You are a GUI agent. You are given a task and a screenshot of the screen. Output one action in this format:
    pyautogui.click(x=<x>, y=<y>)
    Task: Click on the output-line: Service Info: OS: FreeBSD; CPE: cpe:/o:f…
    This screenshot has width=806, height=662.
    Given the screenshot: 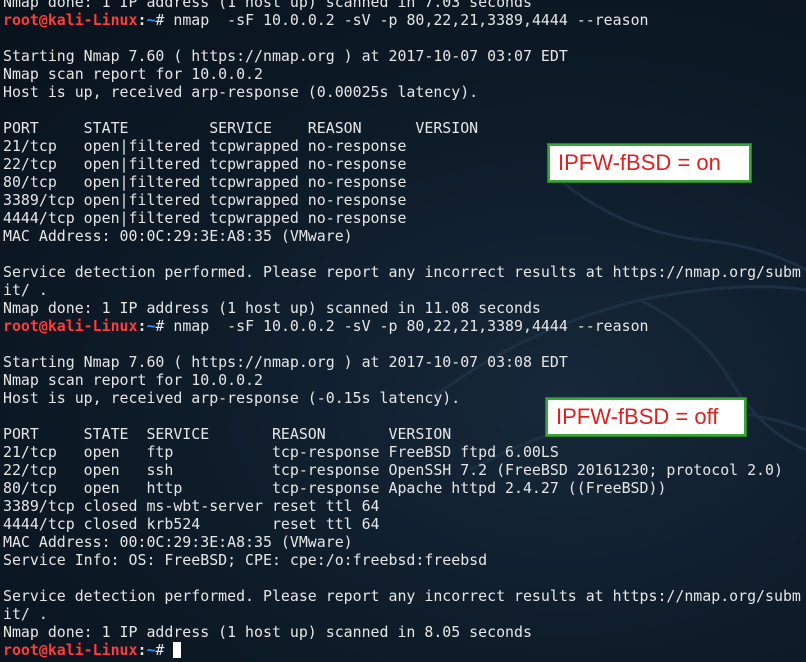 What is the action you would take?
    pyautogui.click(x=245, y=560)
    